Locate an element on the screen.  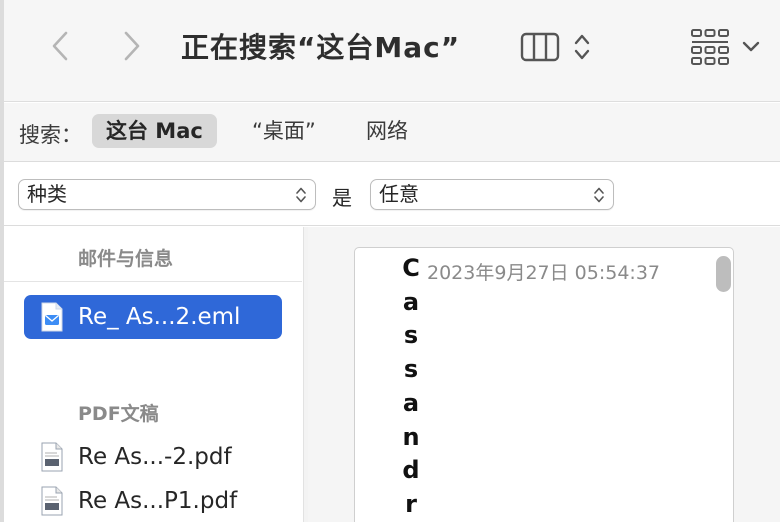
chevron-left-icon is located at coordinates (60, 46).